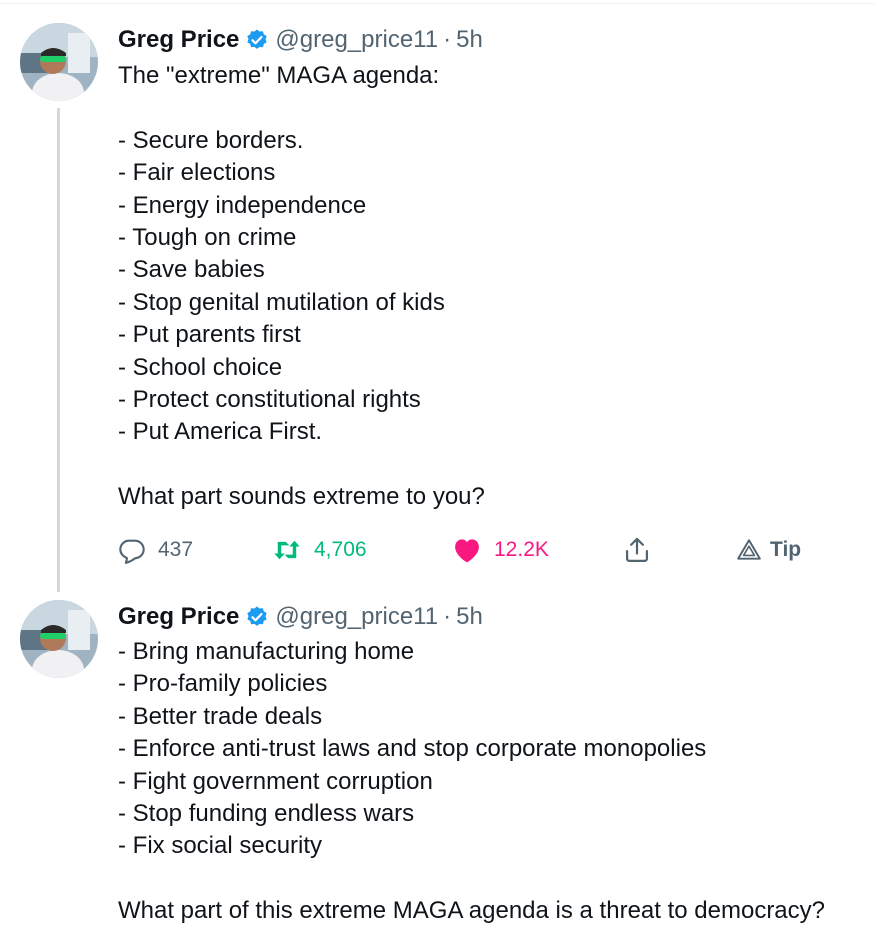 This screenshot has width=875, height=942. I want to click on reply-button: 437, so click(155, 550).